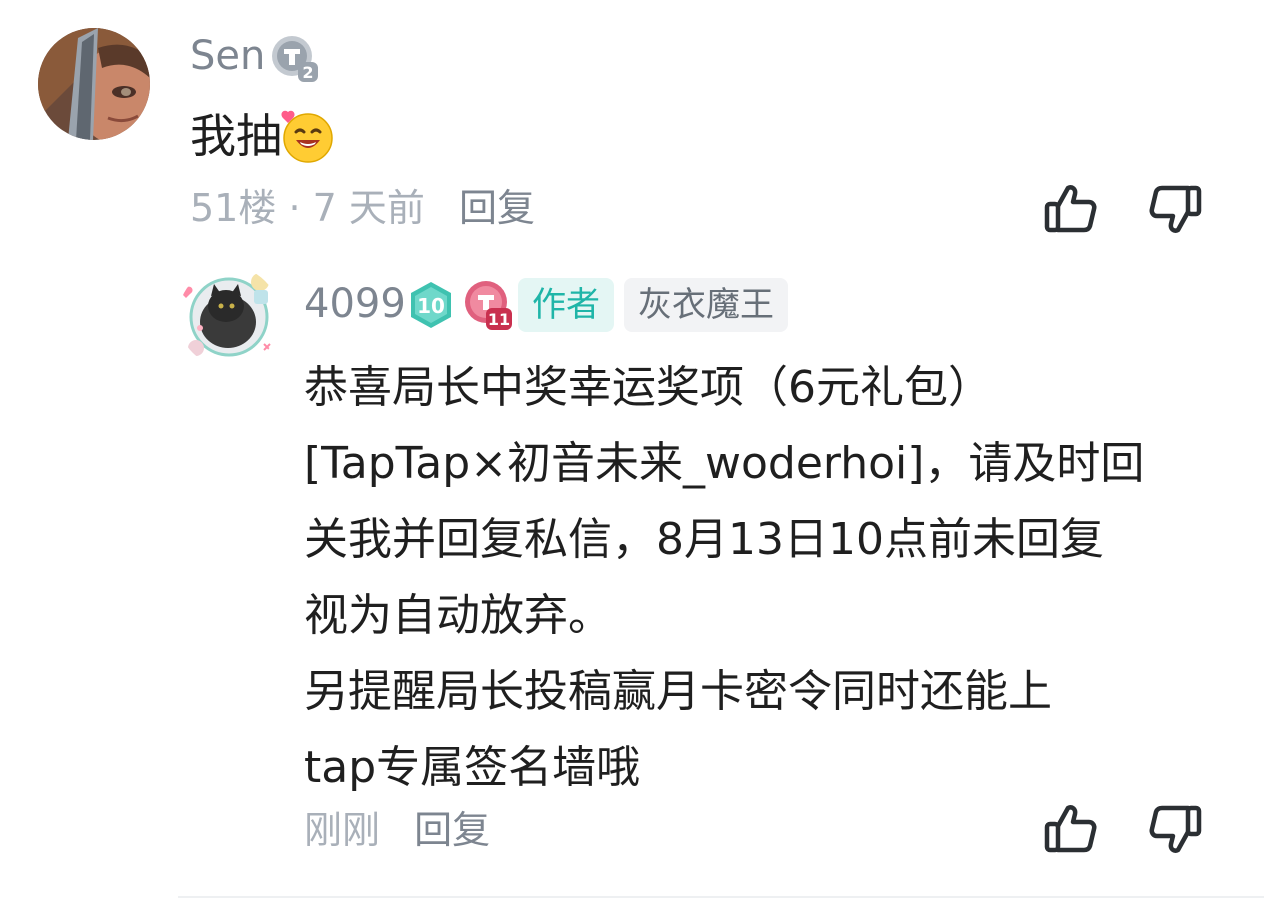  What do you see at coordinates (295, 57) in the screenshot?
I see `user-level-badge-icon: 2` at bounding box center [295, 57].